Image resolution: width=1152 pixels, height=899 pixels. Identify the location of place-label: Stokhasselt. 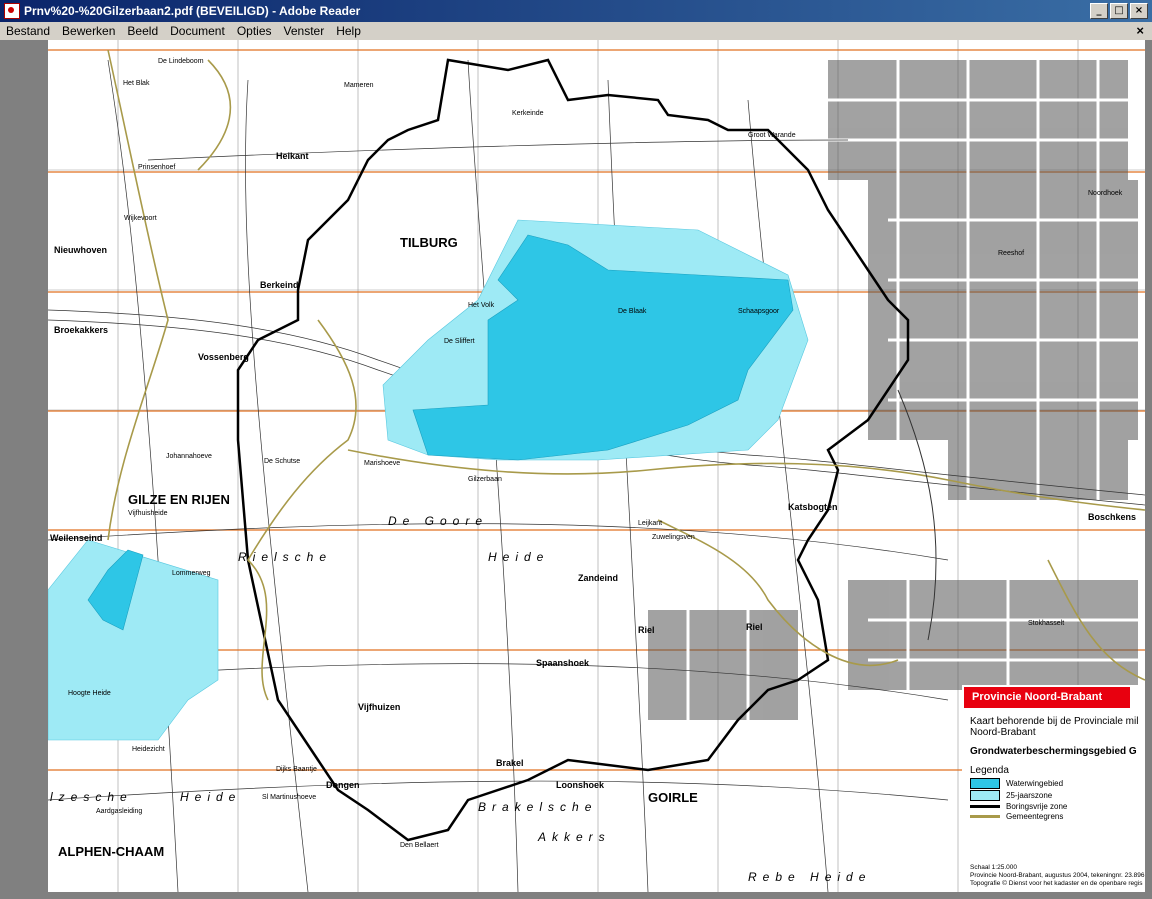
(1046, 623).